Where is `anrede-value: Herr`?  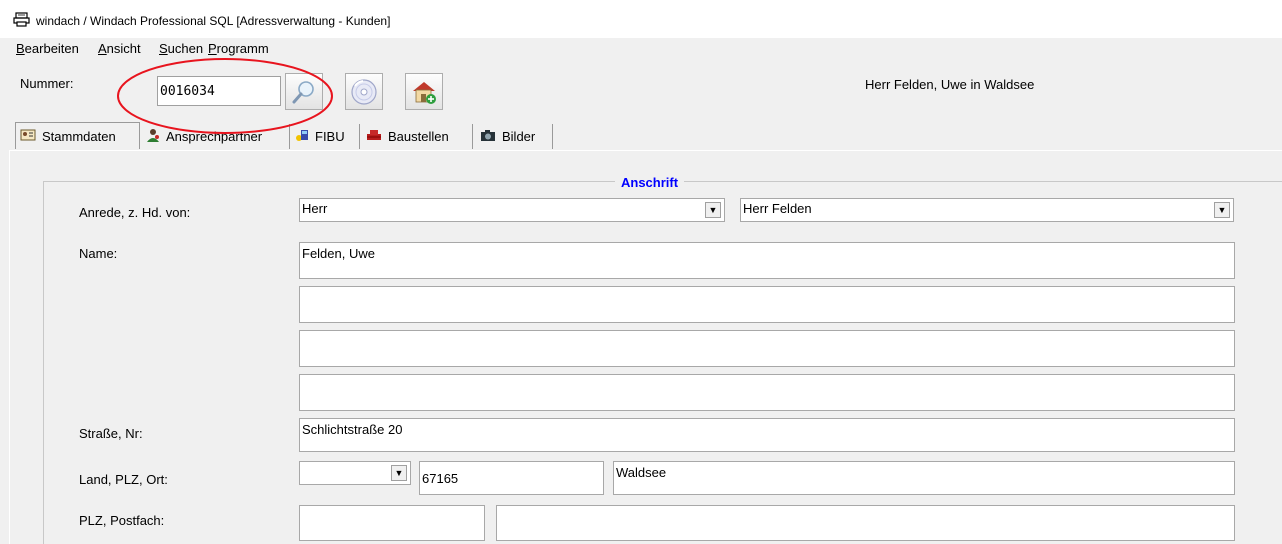 anrede-value: Herr is located at coordinates (315, 208).